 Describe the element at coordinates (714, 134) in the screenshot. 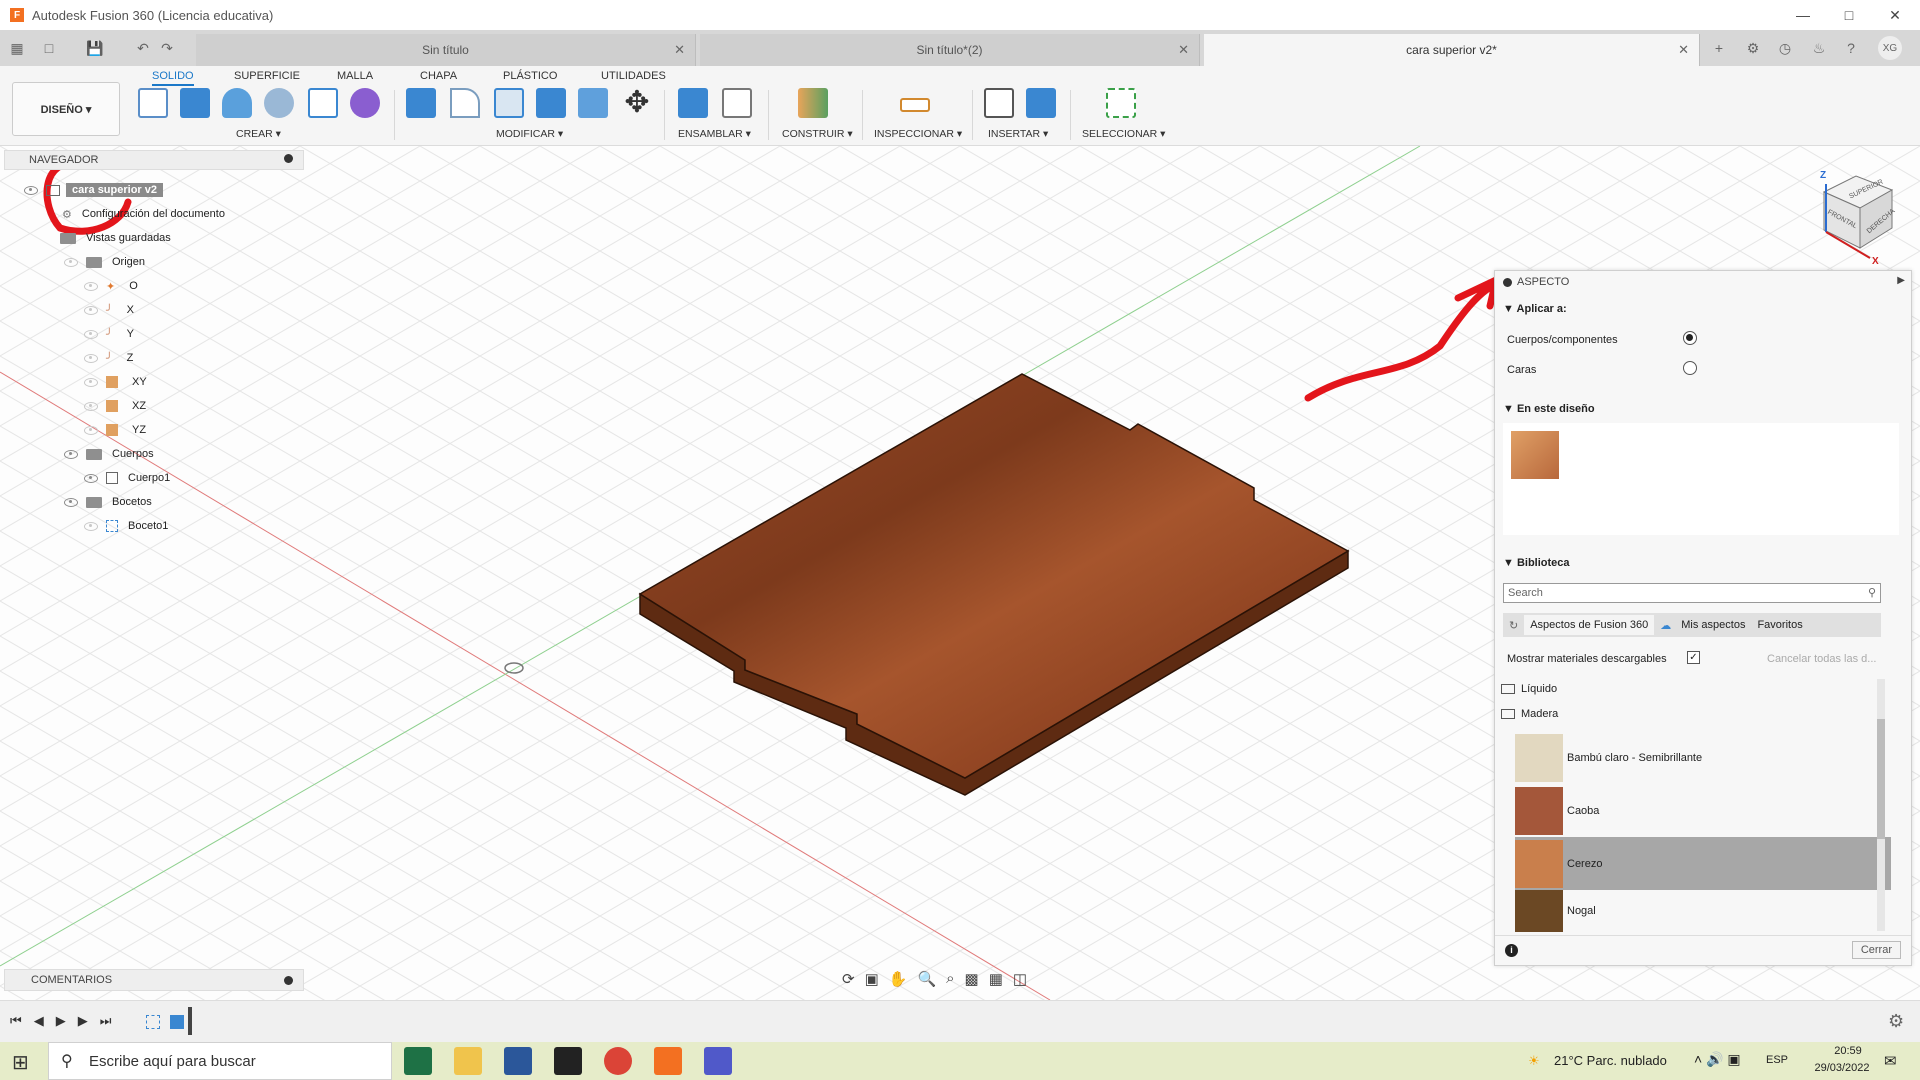

I see `ensamblar-group-label: ENSAMBLAR ▾` at that location.